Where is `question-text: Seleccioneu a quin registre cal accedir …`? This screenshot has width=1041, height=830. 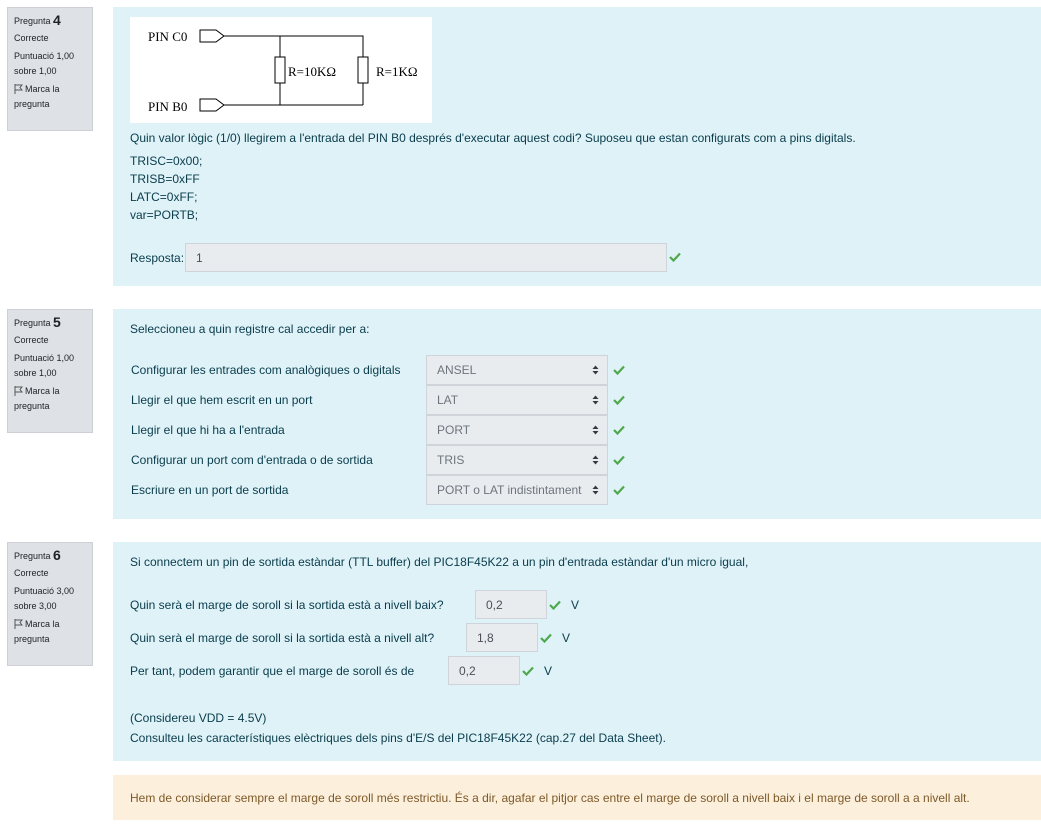 question-text: Seleccioneu a quin registre cal accedir … is located at coordinates (250, 329).